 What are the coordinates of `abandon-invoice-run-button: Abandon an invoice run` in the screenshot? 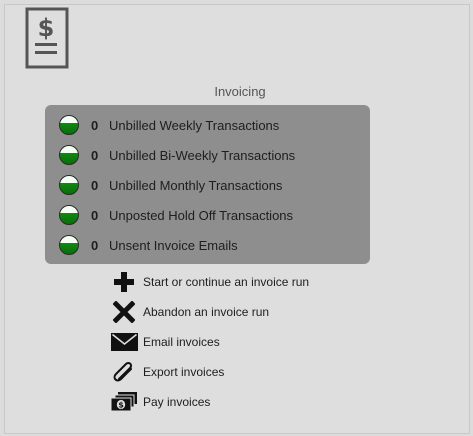 It's located at (189, 312).